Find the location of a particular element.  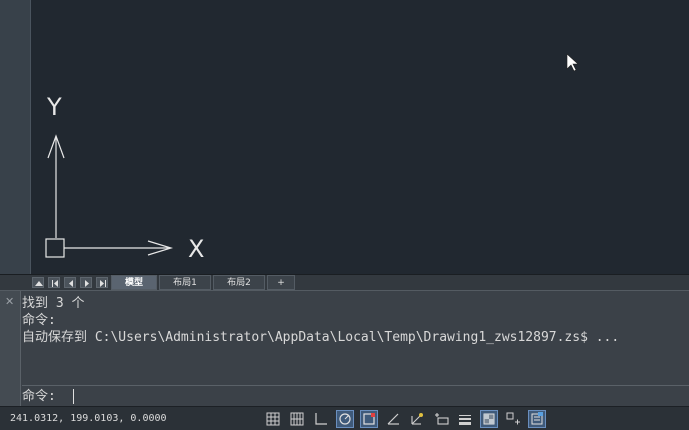

previous-tab-icon is located at coordinates (70, 282).